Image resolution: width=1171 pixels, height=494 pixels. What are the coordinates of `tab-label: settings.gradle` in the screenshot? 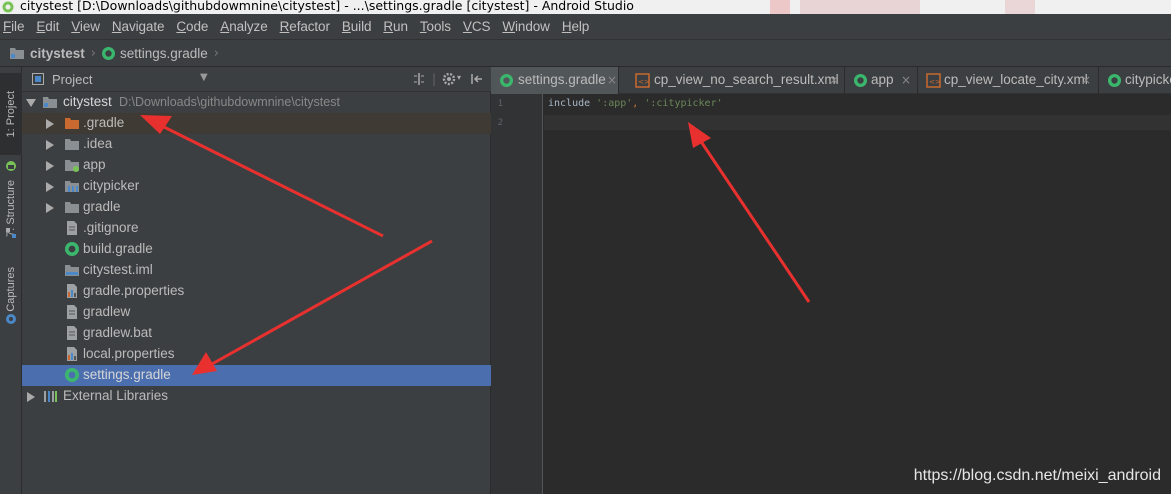 It's located at (562, 79).